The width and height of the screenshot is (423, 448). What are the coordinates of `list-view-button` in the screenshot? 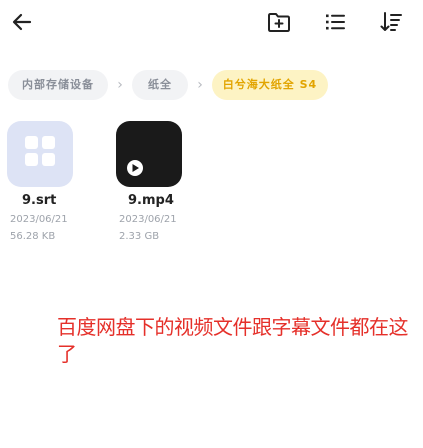 It's located at (335, 22).